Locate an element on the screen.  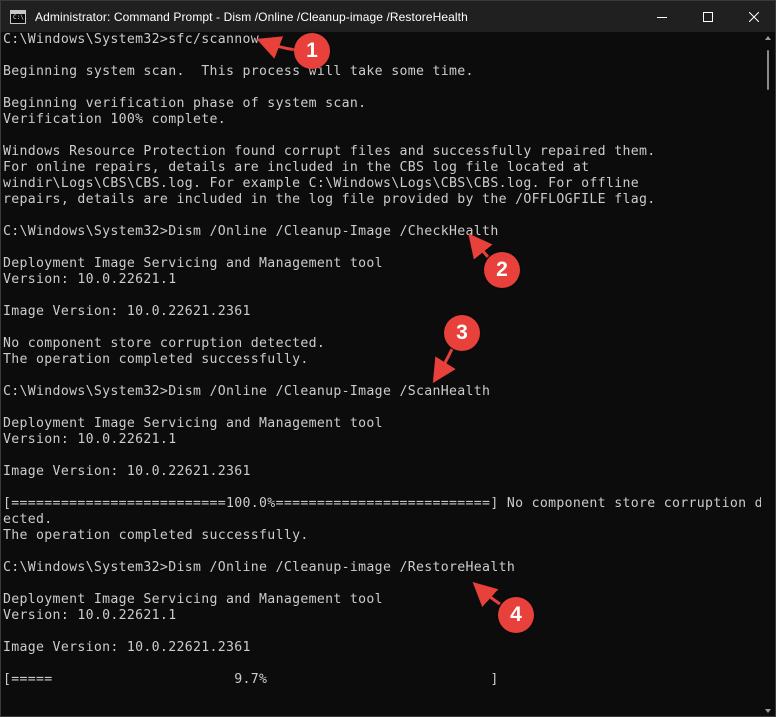
minimize-button is located at coordinates (662, 16).